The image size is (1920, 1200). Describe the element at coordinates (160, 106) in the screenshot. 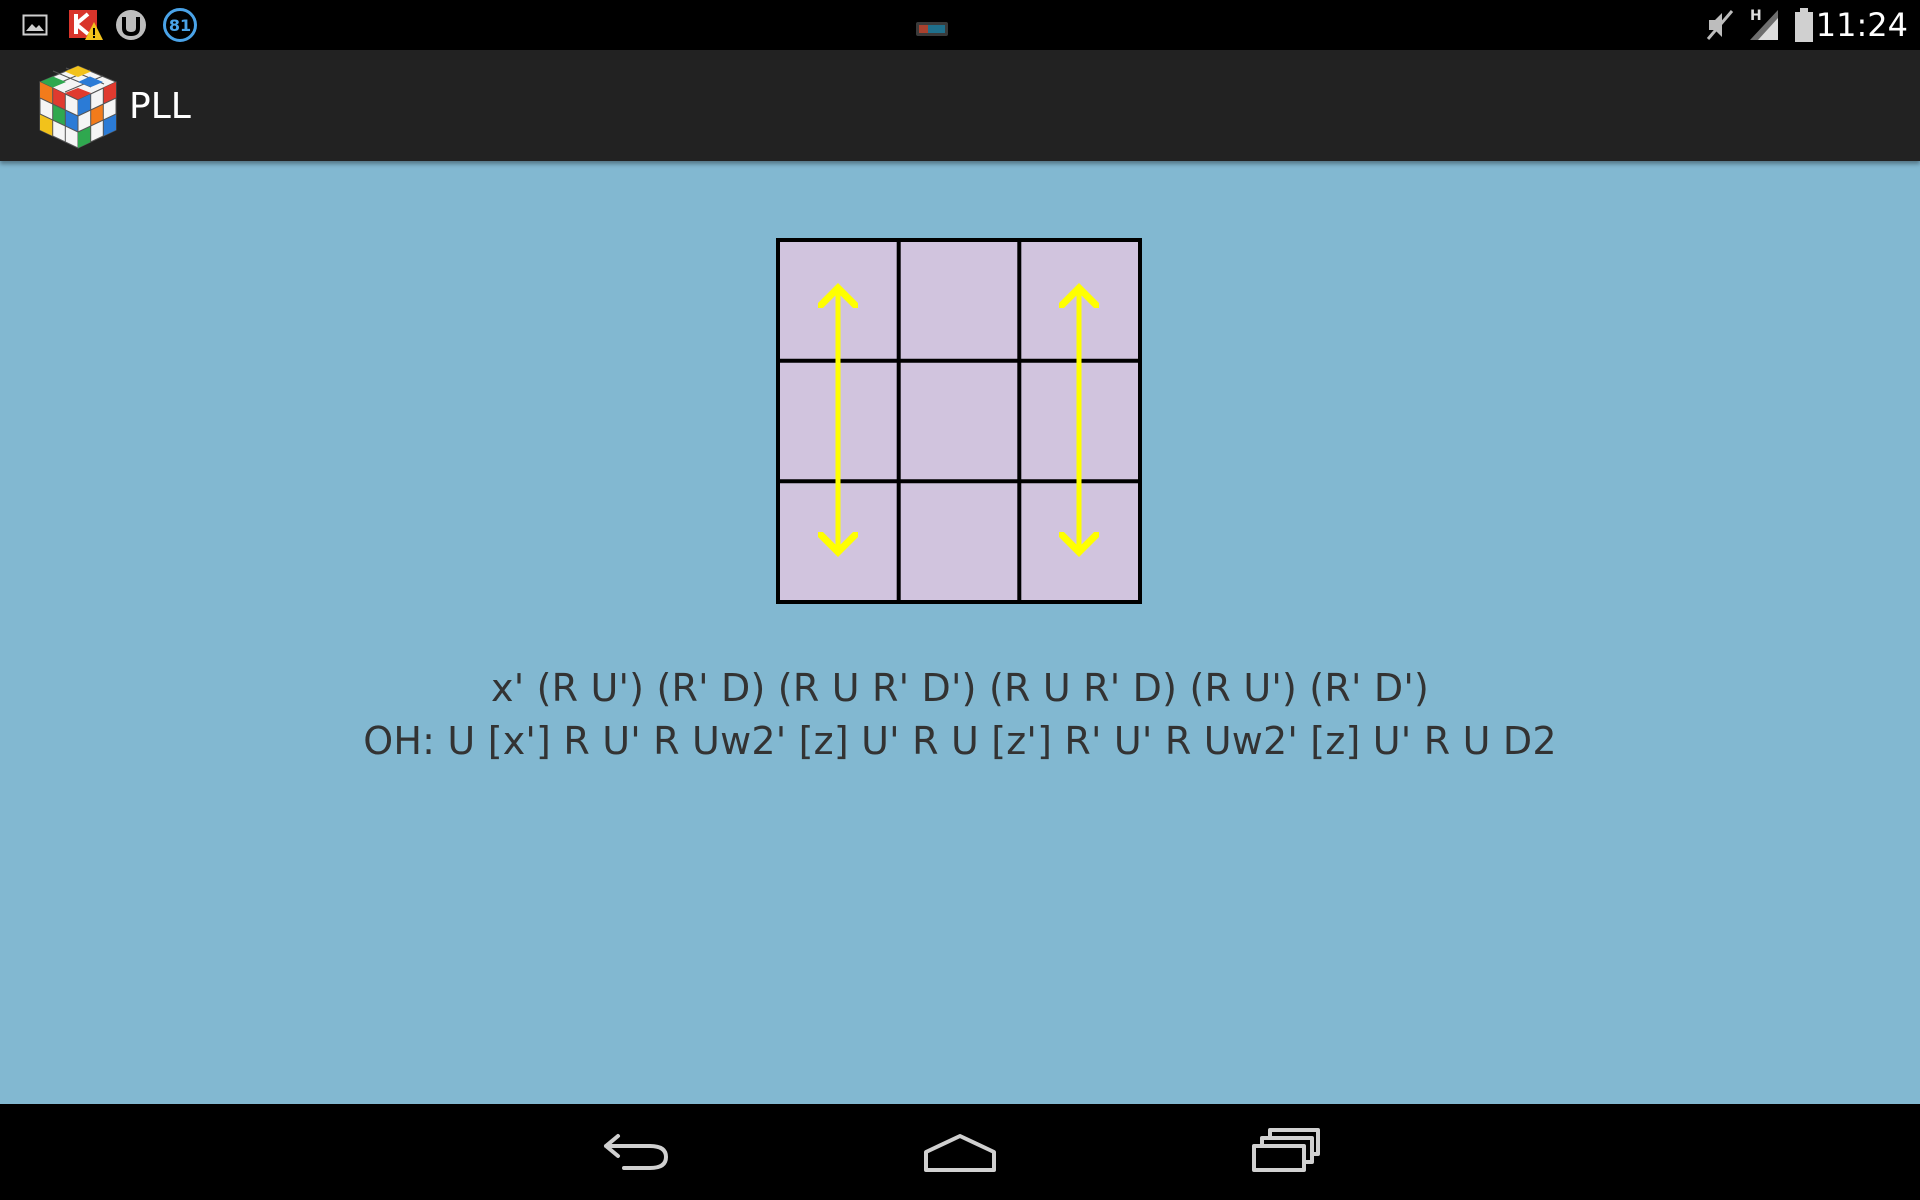

I see `page-title: PLL` at that location.